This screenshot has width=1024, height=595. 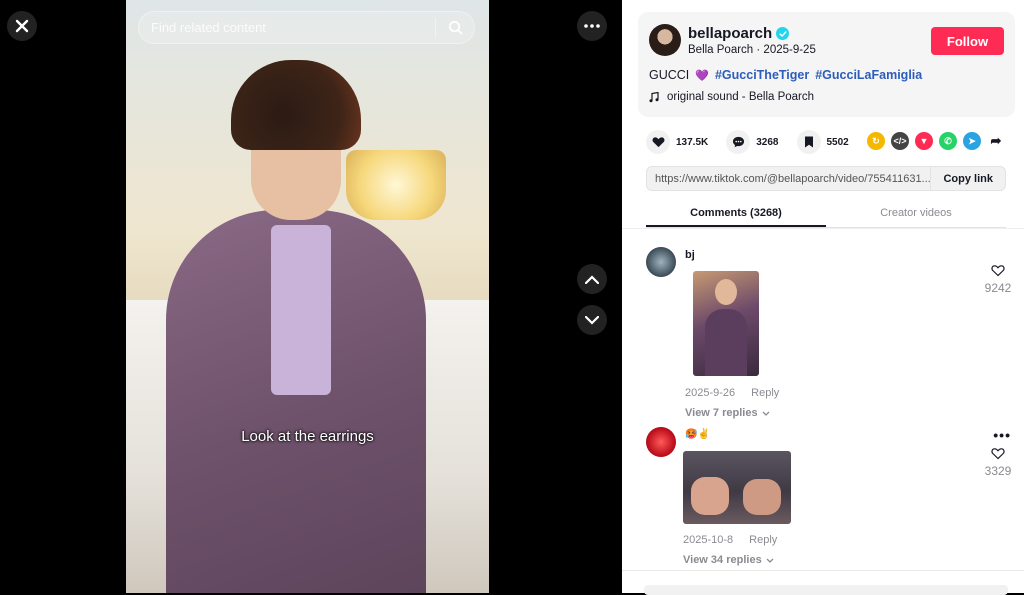 I want to click on search-bar: Find related content, so click(x=306, y=27).